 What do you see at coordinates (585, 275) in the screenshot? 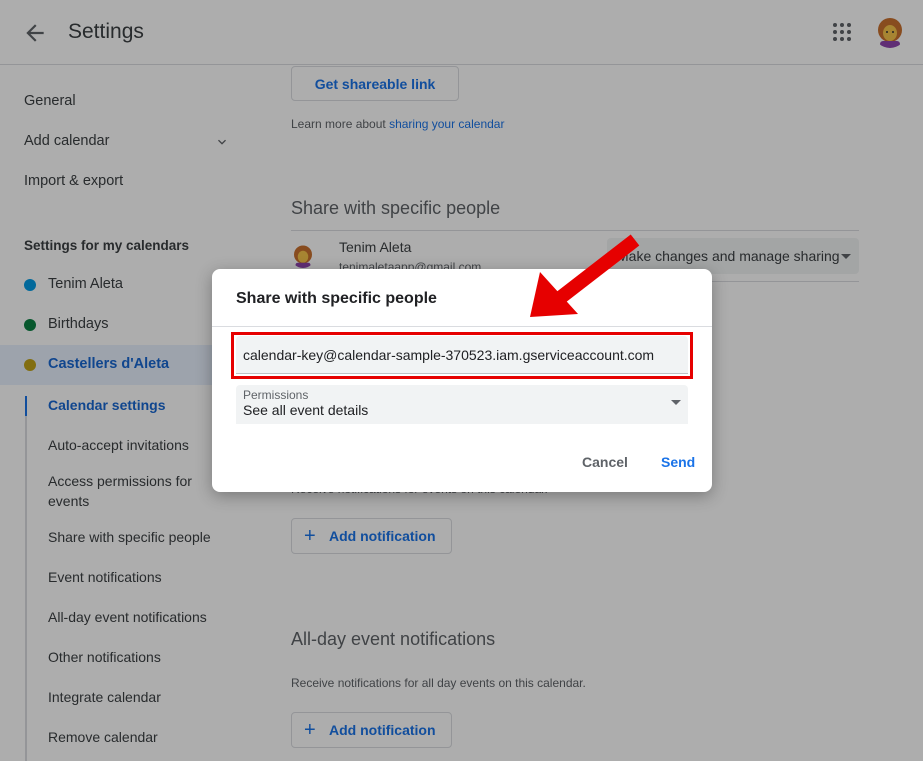
I see `annotation-arrow-icon` at bounding box center [585, 275].